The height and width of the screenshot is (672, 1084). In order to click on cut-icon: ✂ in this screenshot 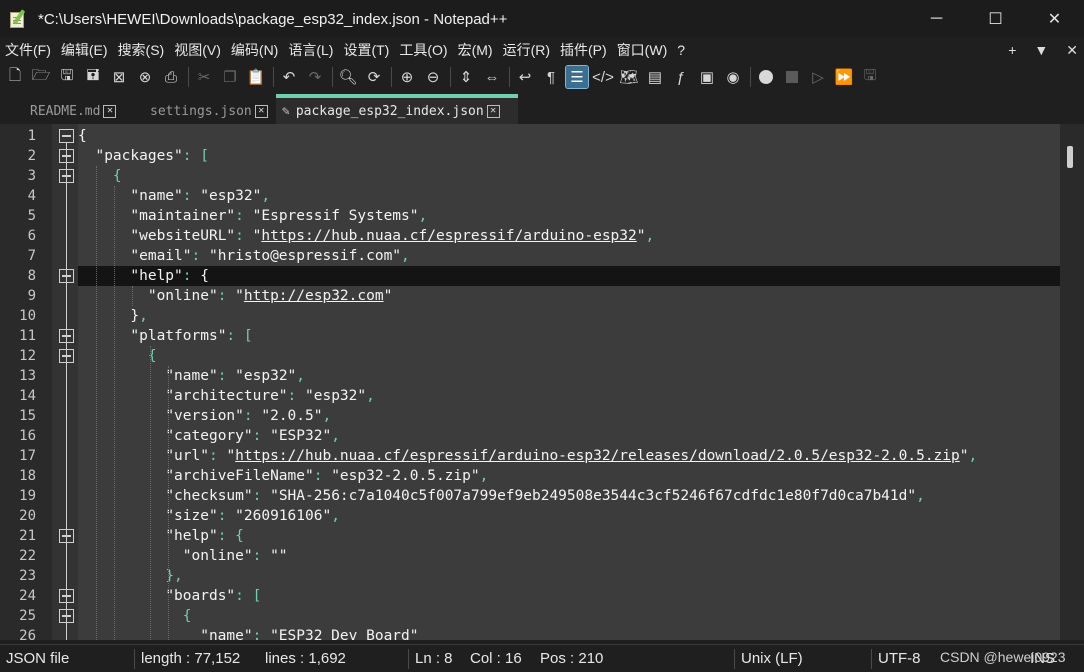, I will do `click(204, 77)`.